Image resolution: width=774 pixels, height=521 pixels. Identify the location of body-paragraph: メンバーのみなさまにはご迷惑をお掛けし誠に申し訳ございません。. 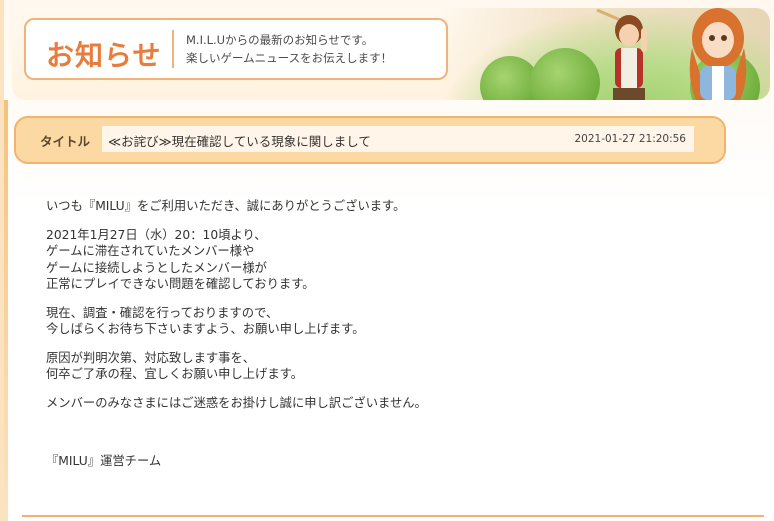
(386, 403).